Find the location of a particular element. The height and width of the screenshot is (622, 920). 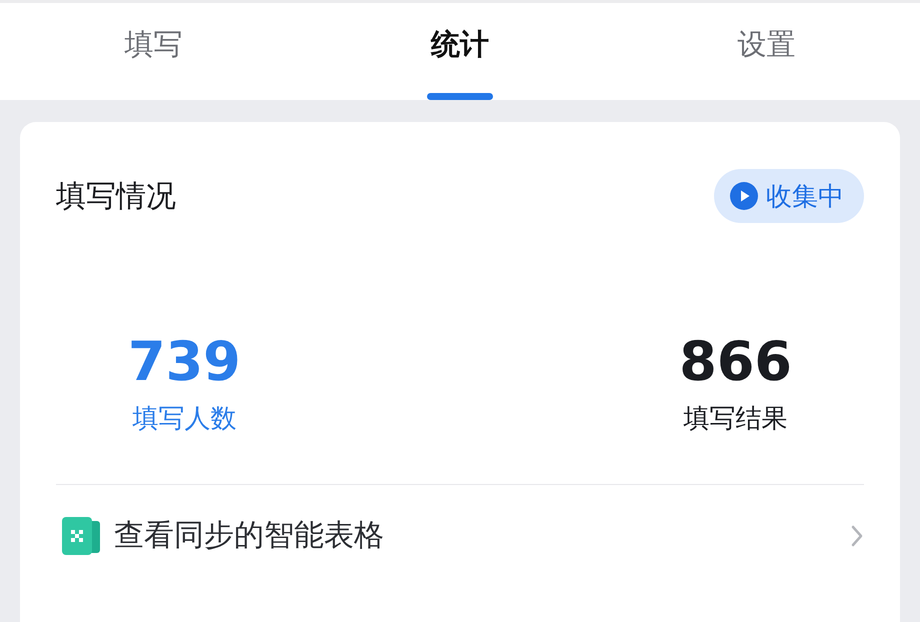

stat-value: 866 is located at coordinates (735, 362).